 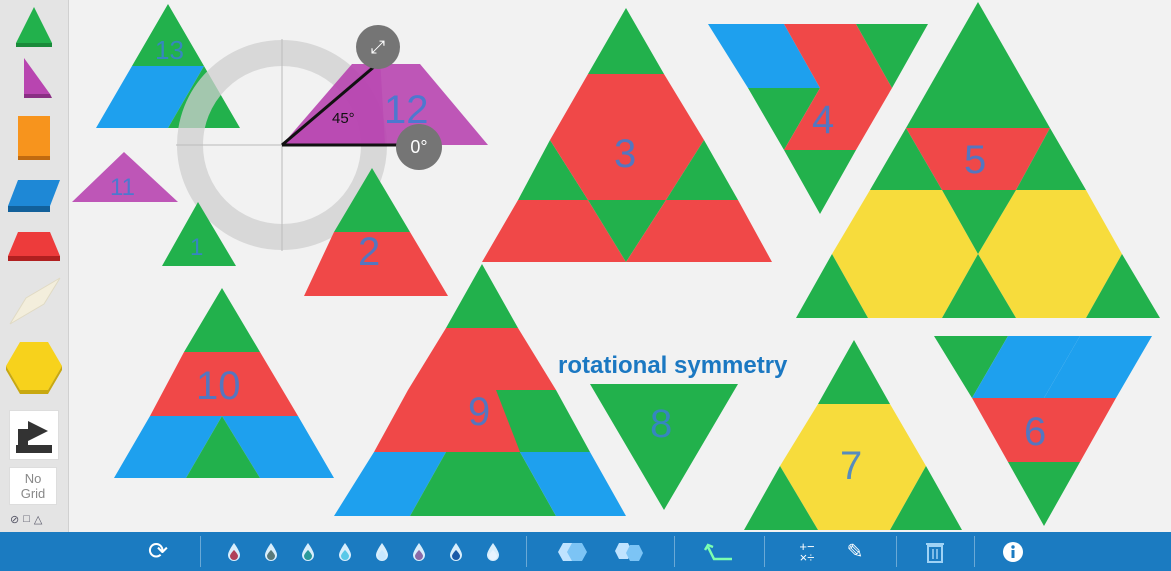 I want to click on shape-label-10: 10, so click(x=218, y=386).